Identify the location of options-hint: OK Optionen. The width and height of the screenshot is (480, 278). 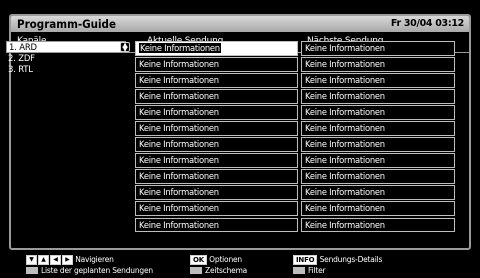
(216, 260).